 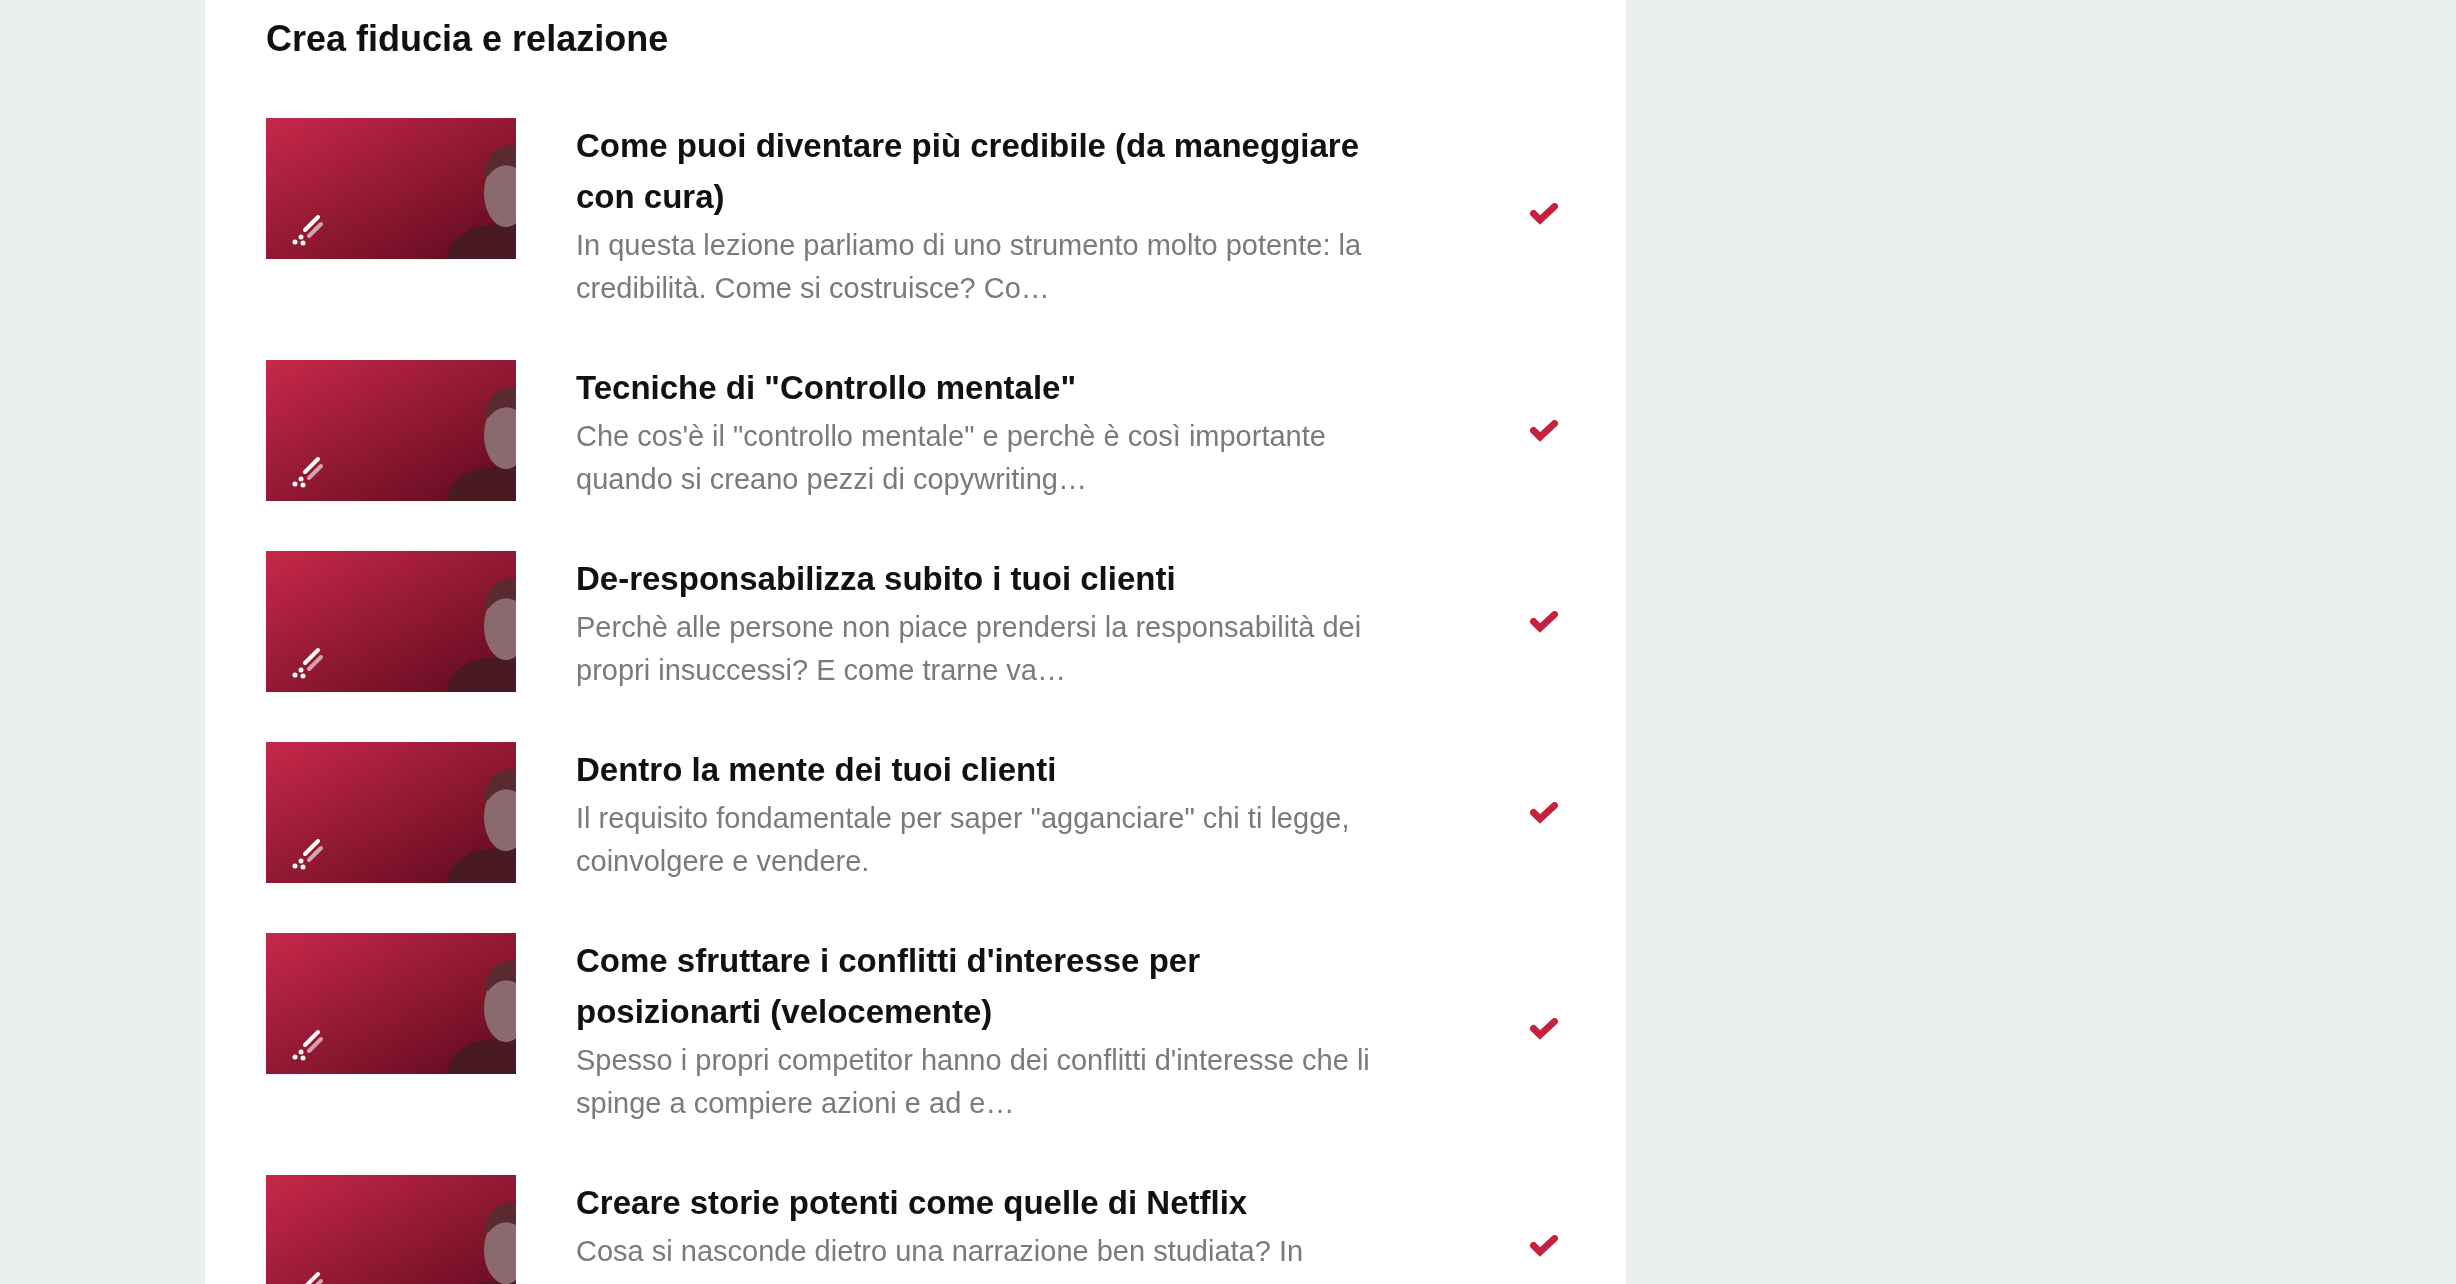 I want to click on lesson-title: De-responsabilizza subito i tuoi clienti, so click(x=981, y=578).